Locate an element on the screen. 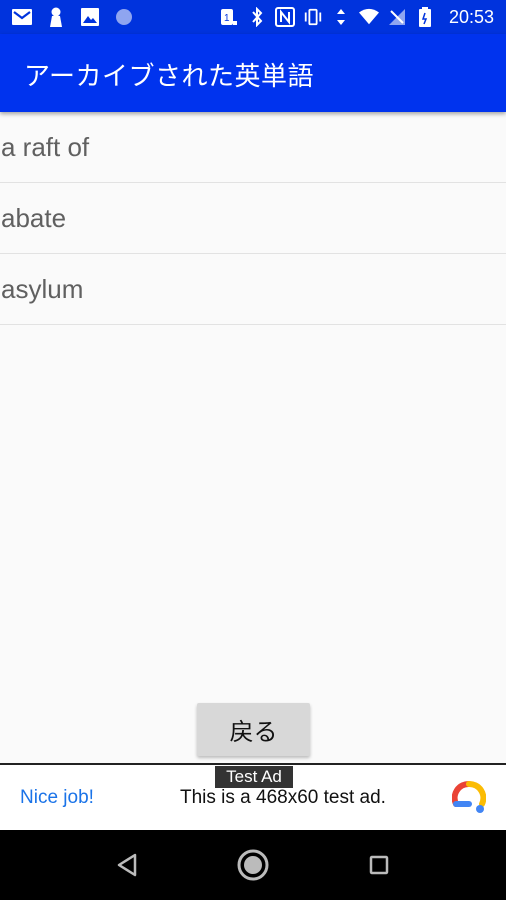 The width and height of the screenshot is (506, 900). nfc-icon is located at coordinates (284, 17).